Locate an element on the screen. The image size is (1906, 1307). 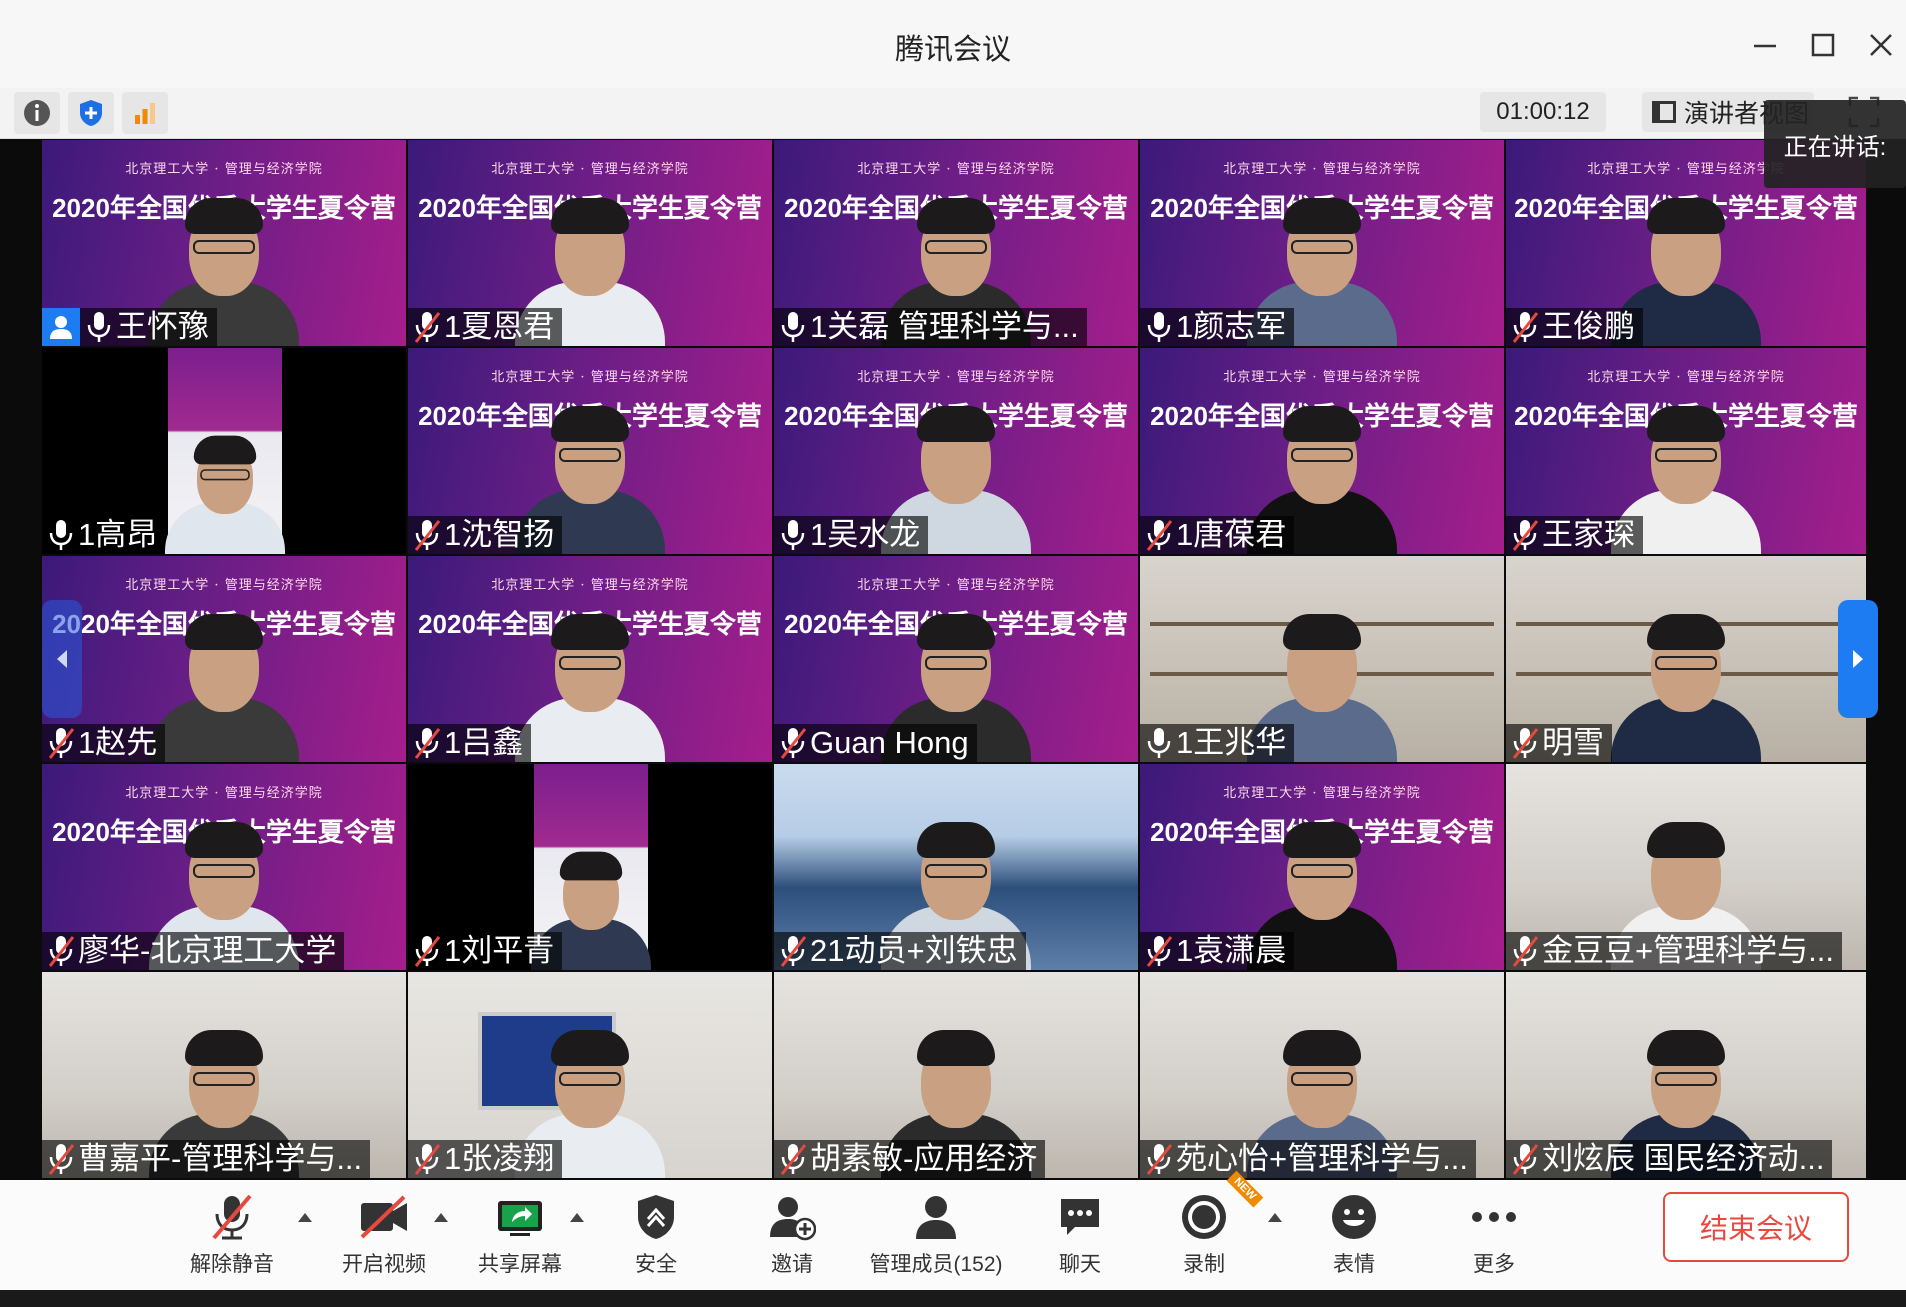
video-options-caret-icon is located at coordinates (441, 1217).